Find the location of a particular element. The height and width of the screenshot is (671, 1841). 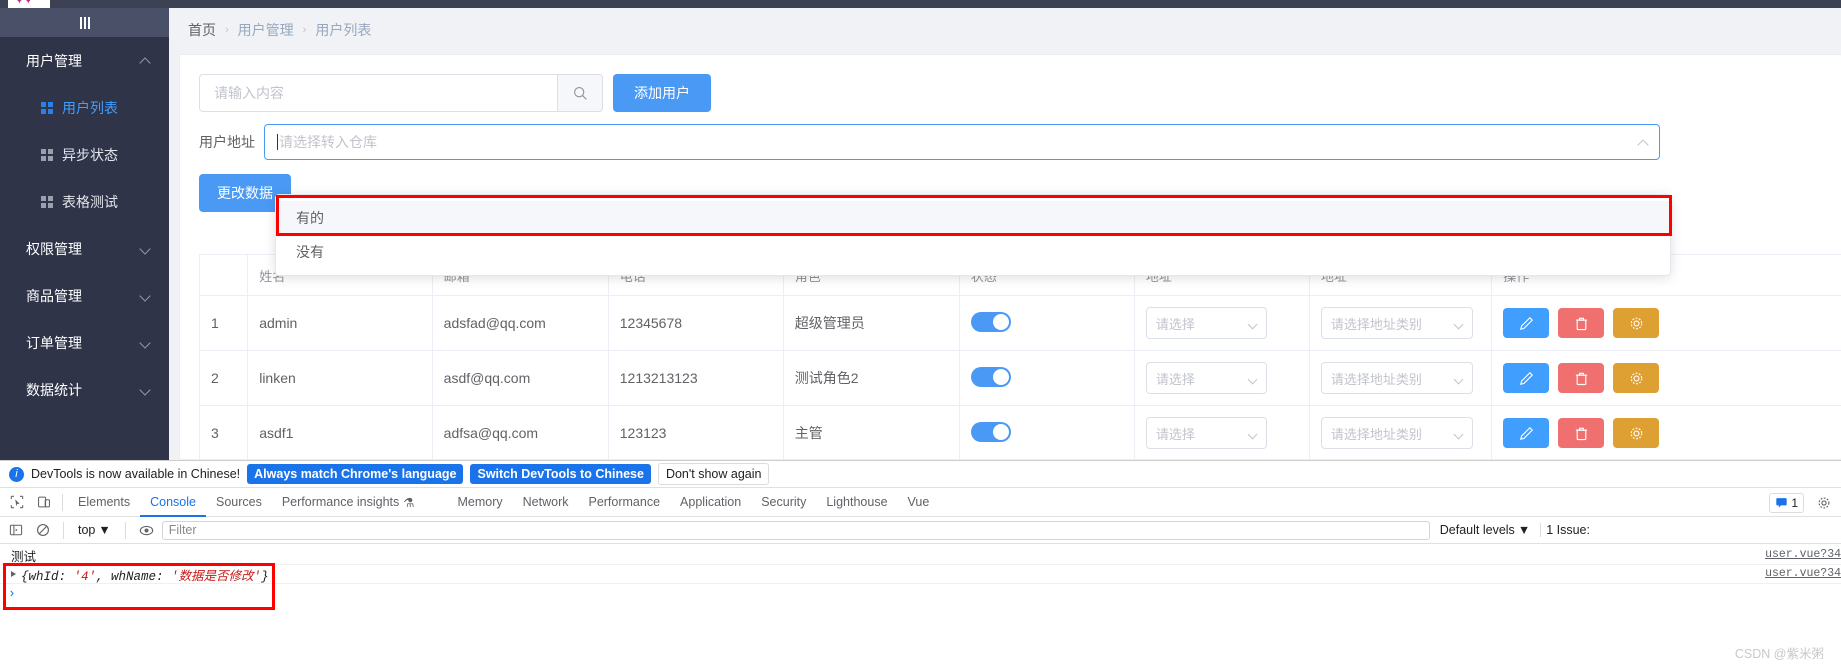

log-levels-selector: Default levels ▼ is located at coordinates (1485, 530).